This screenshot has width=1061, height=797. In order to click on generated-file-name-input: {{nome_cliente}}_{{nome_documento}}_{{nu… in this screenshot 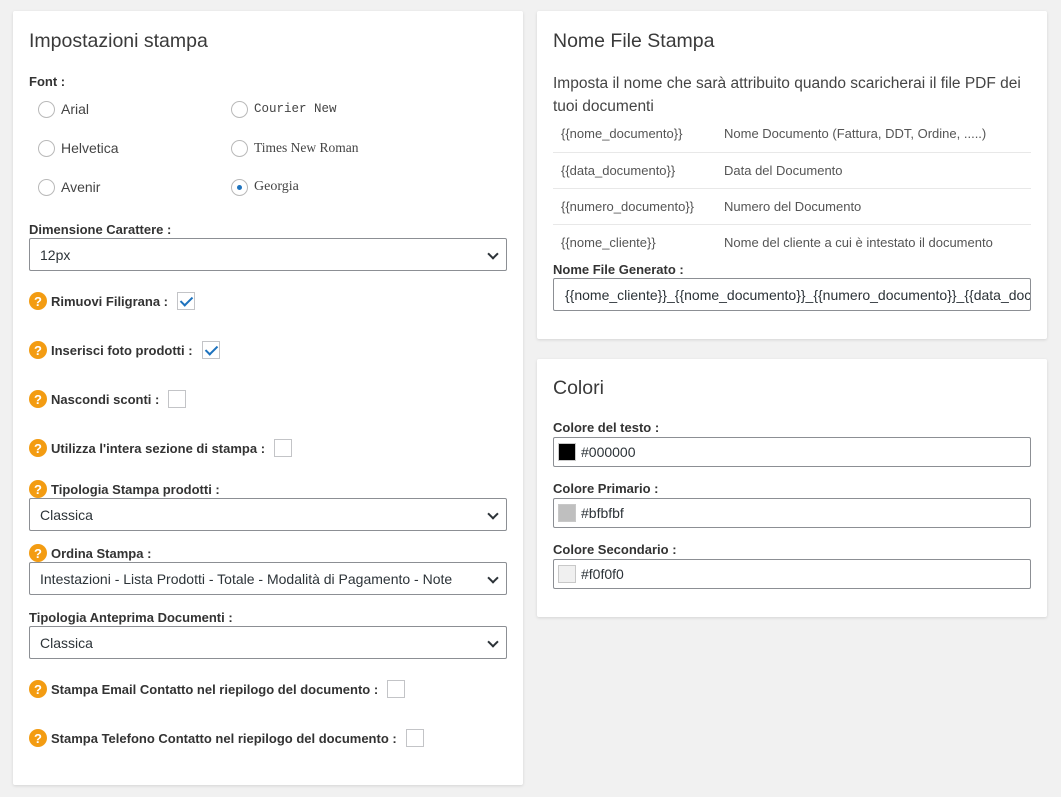, I will do `click(792, 294)`.